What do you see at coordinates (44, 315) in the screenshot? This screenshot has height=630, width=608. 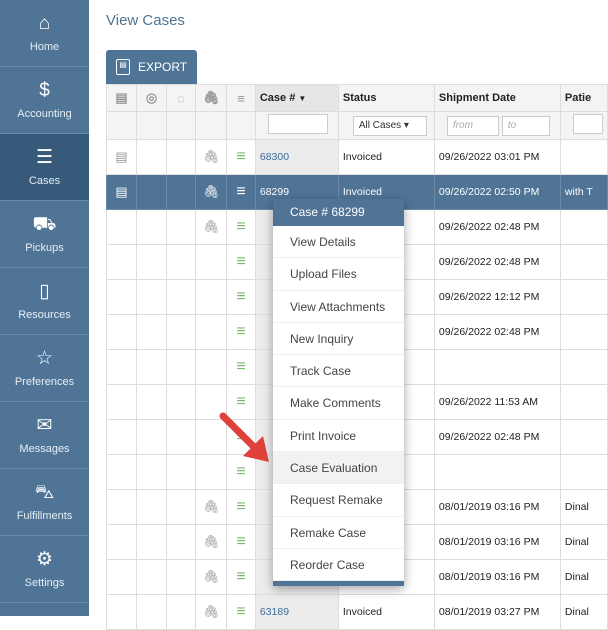 I see `sidebar-item-label: Resources` at bounding box center [44, 315].